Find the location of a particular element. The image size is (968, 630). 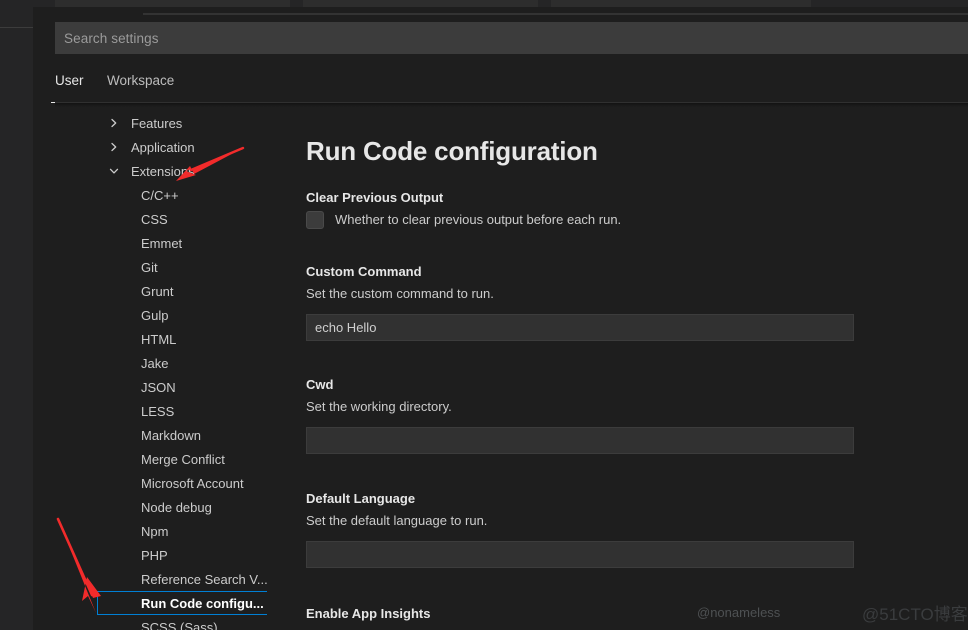

toc-item-label: C/C++ is located at coordinates (160, 195).